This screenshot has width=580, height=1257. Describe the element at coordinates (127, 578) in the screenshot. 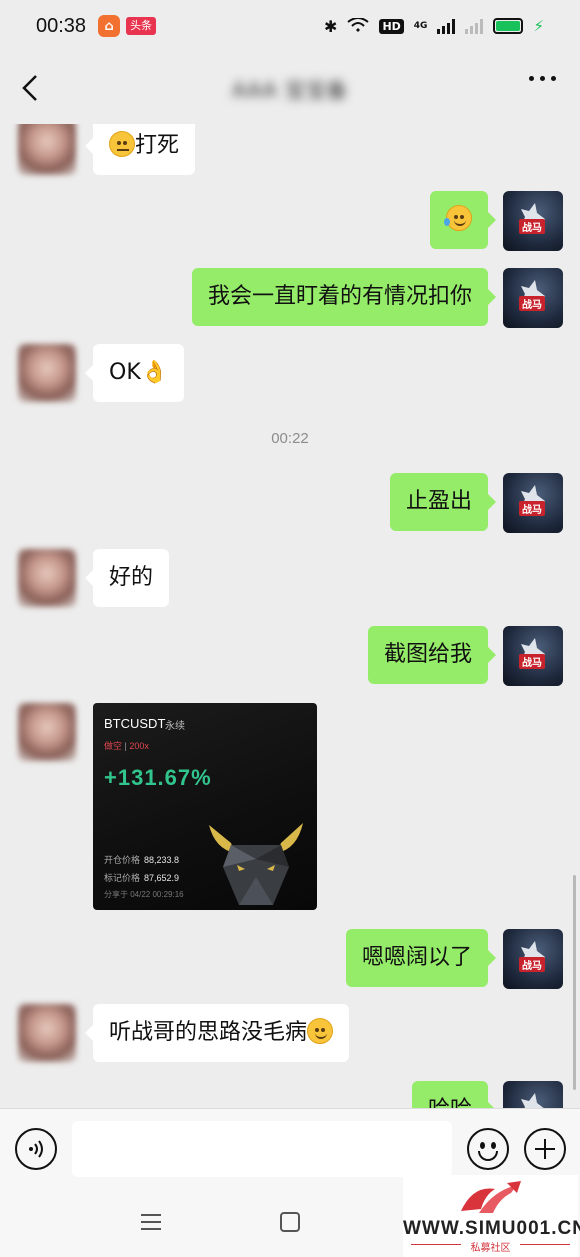

I see `received-message: 好的` at that location.